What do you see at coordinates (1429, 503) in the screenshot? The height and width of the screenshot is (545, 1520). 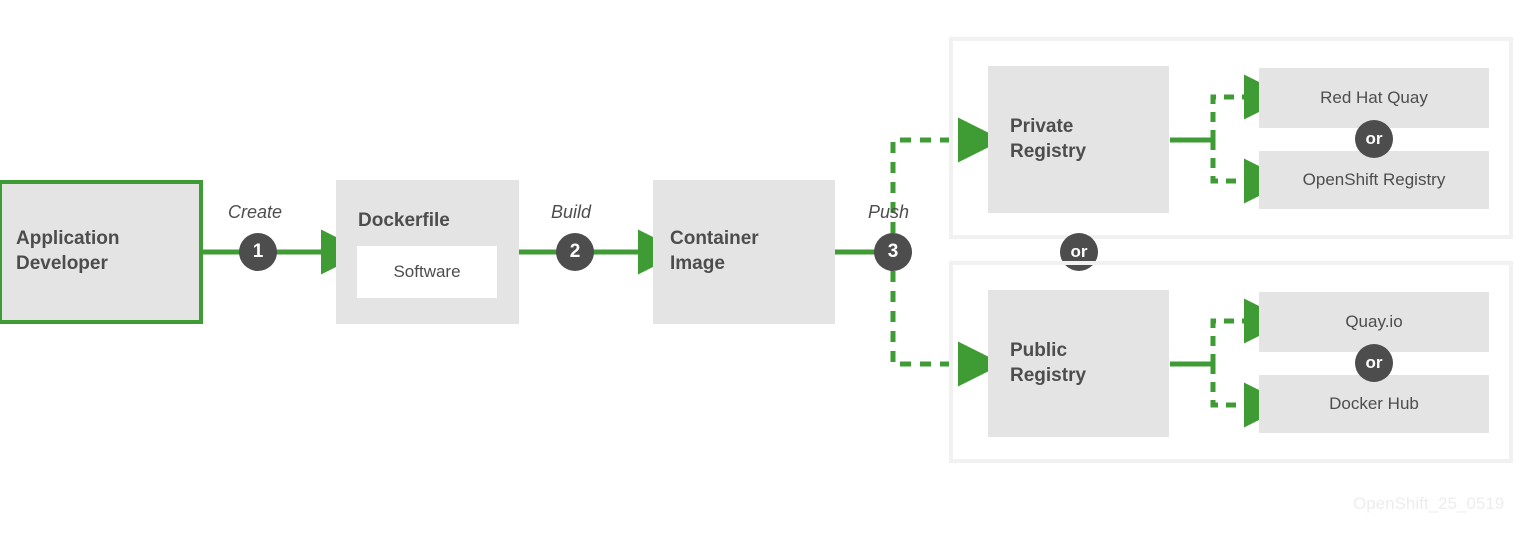 I see `footer-document-id: OpenShift_25_0519` at bounding box center [1429, 503].